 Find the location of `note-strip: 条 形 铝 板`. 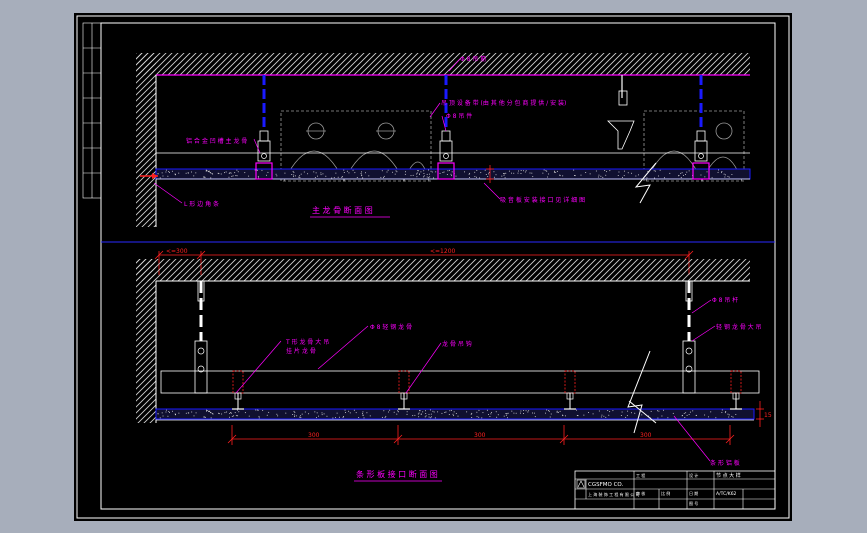

note-strip: 条 形 铝 板 is located at coordinates (725, 463).